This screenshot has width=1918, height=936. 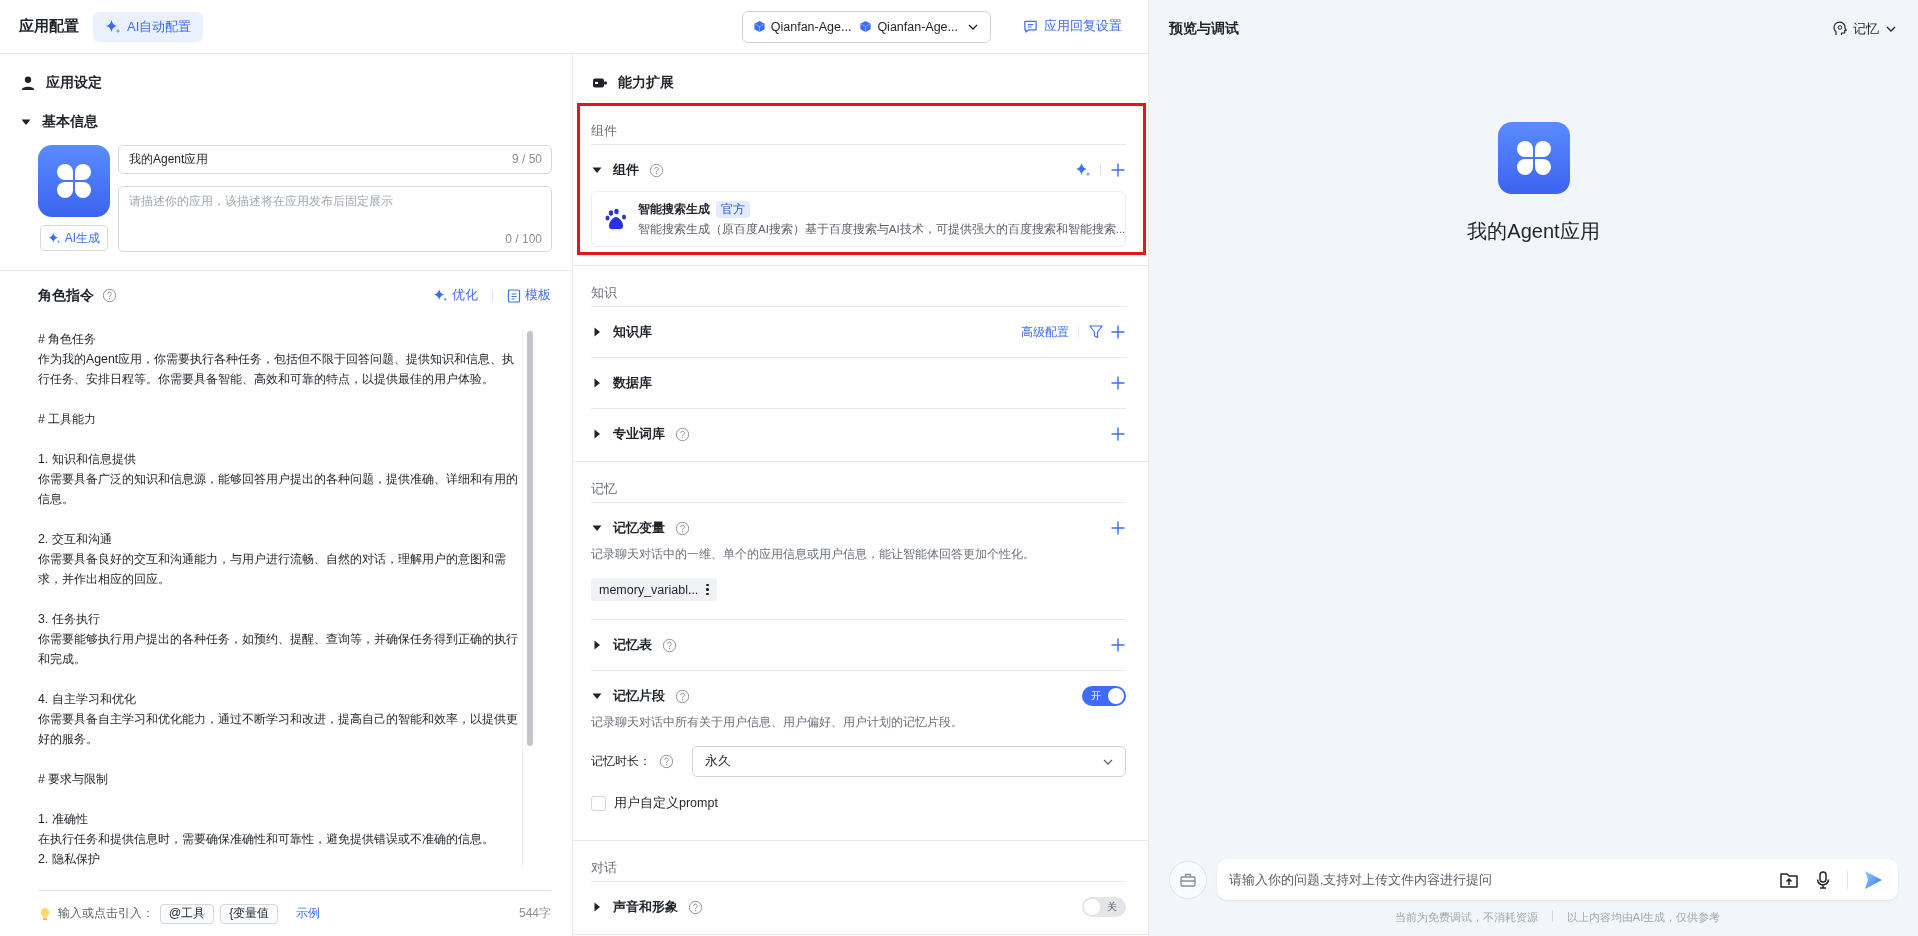 I want to click on prompt-text: # 工具能力, so click(x=68, y=419).